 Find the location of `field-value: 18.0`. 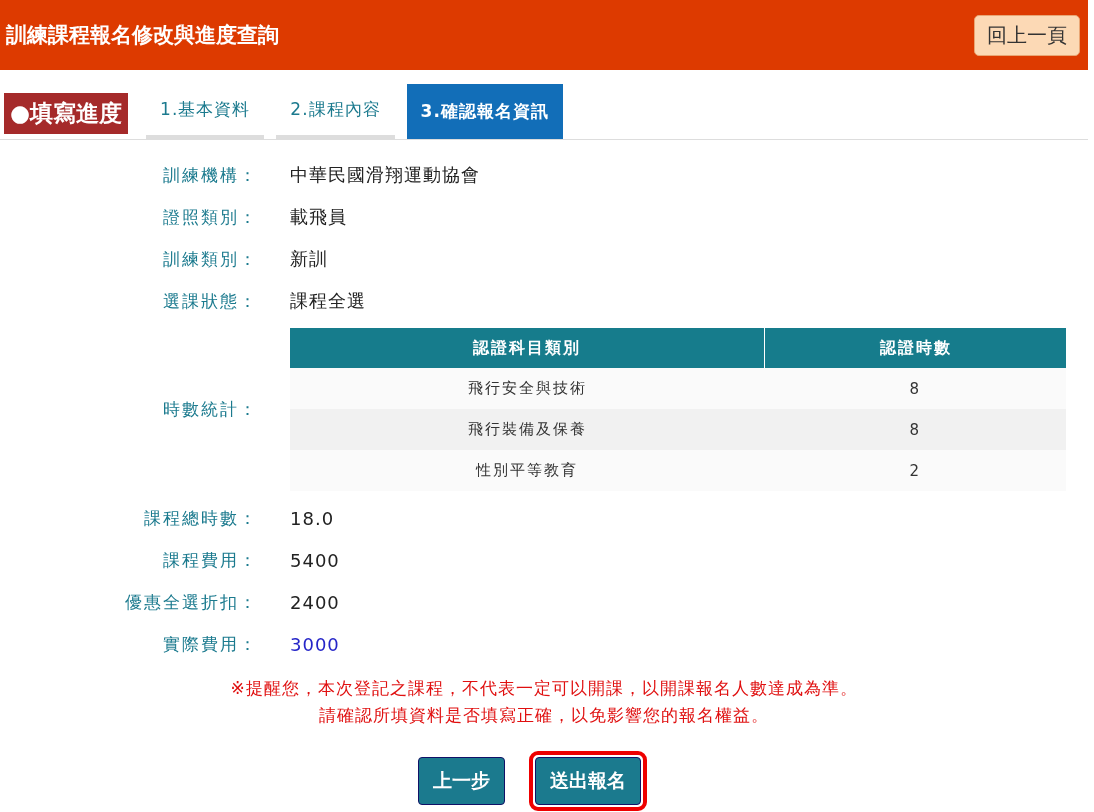

field-value: 18.0 is located at coordinates (313, 518).